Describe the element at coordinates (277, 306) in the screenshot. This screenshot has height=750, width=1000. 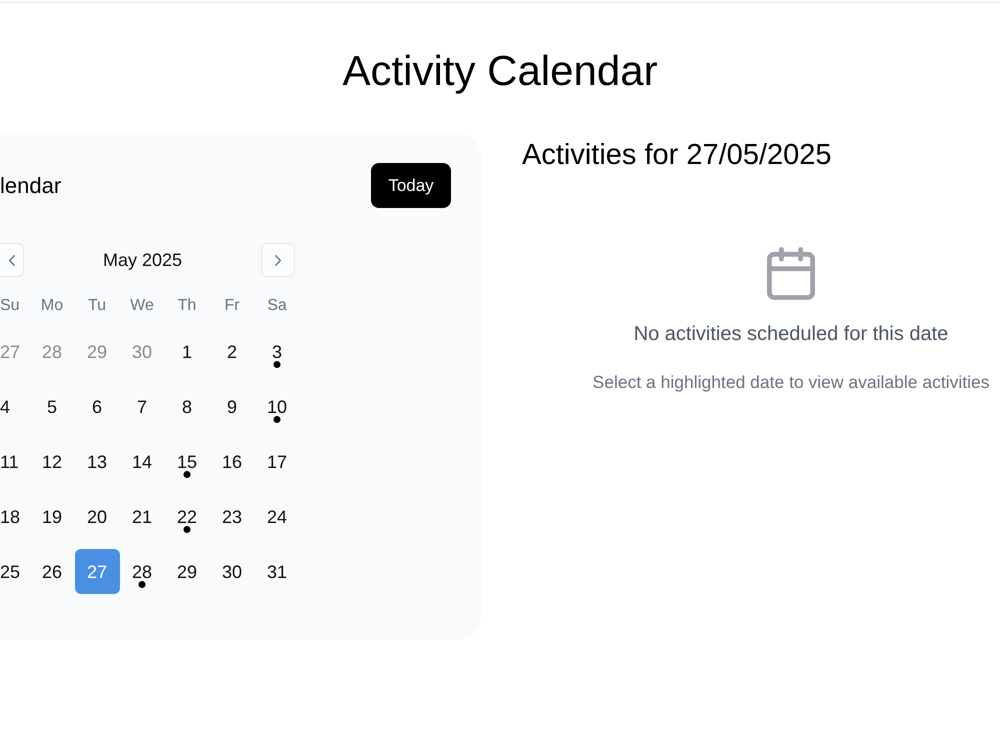
I see `weekday-label: Sa` at that location.